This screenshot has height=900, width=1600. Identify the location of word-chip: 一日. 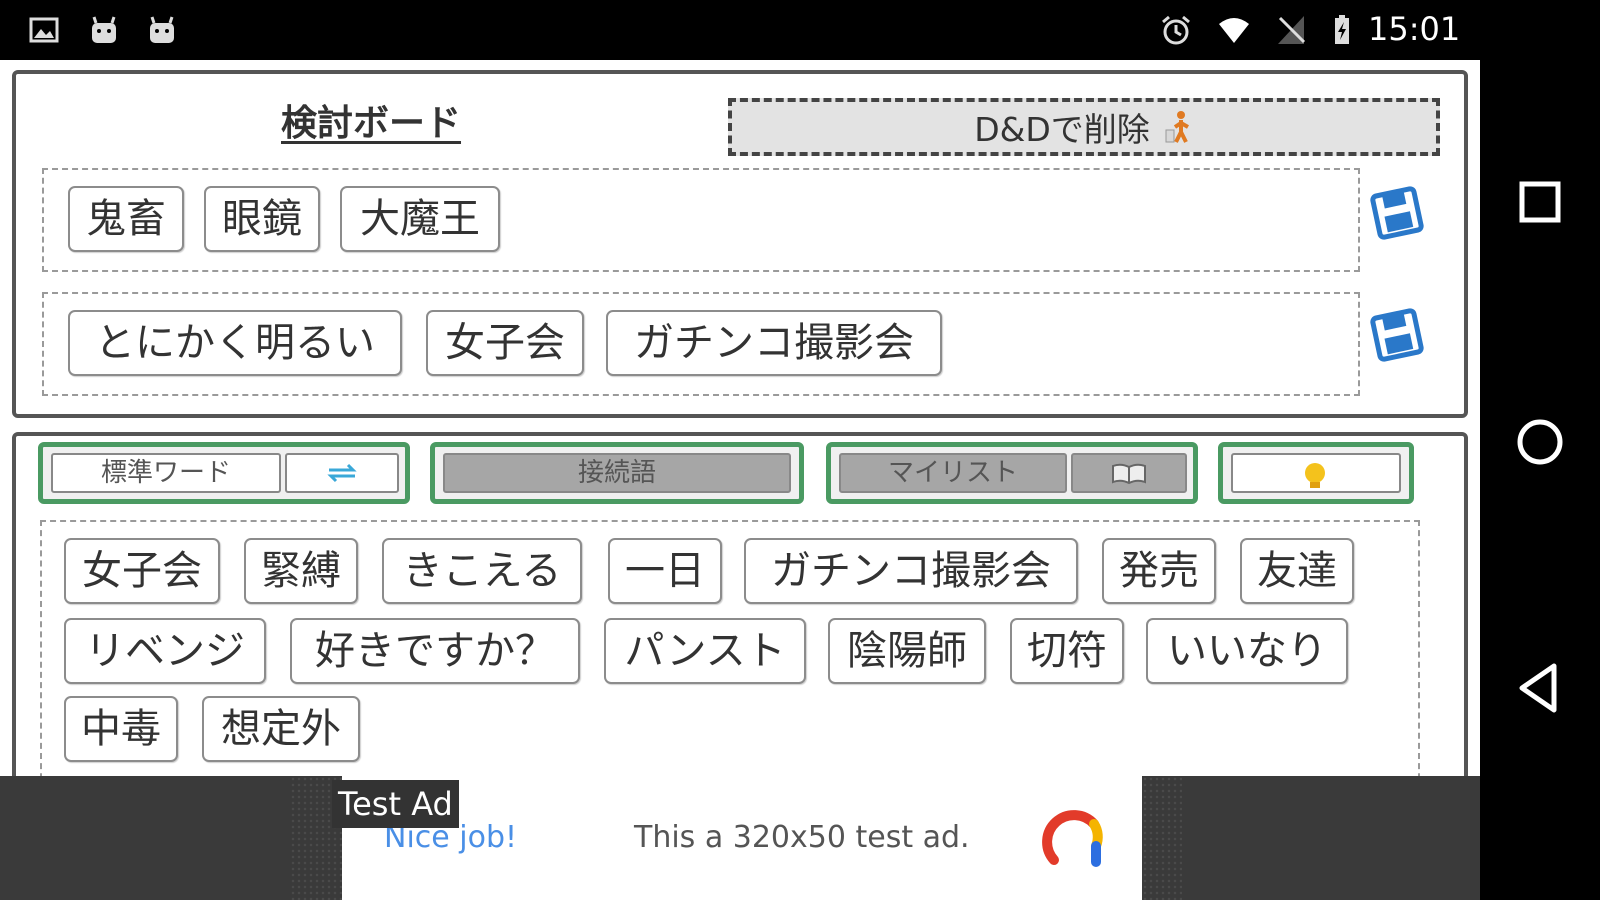
(665, 571).